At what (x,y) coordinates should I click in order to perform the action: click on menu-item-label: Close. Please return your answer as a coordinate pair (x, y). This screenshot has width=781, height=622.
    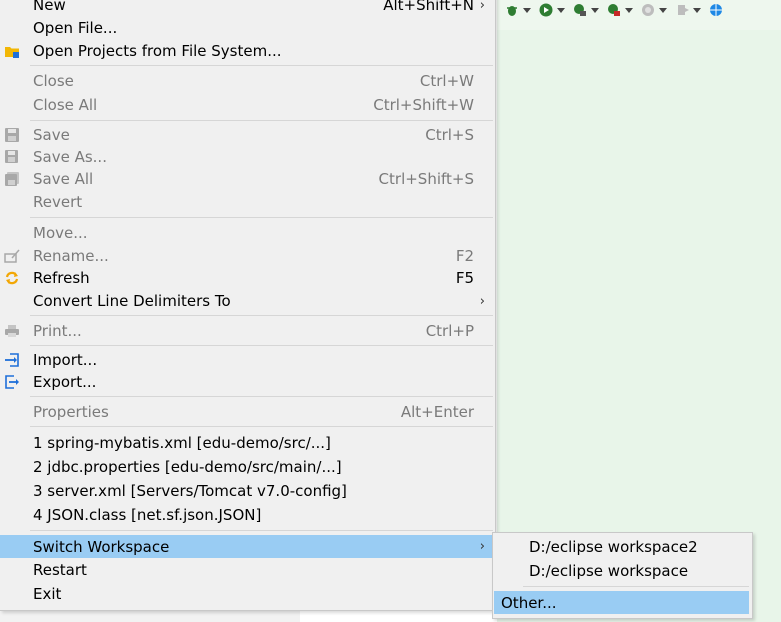
    Looking at the image, I should click on (53, 81).